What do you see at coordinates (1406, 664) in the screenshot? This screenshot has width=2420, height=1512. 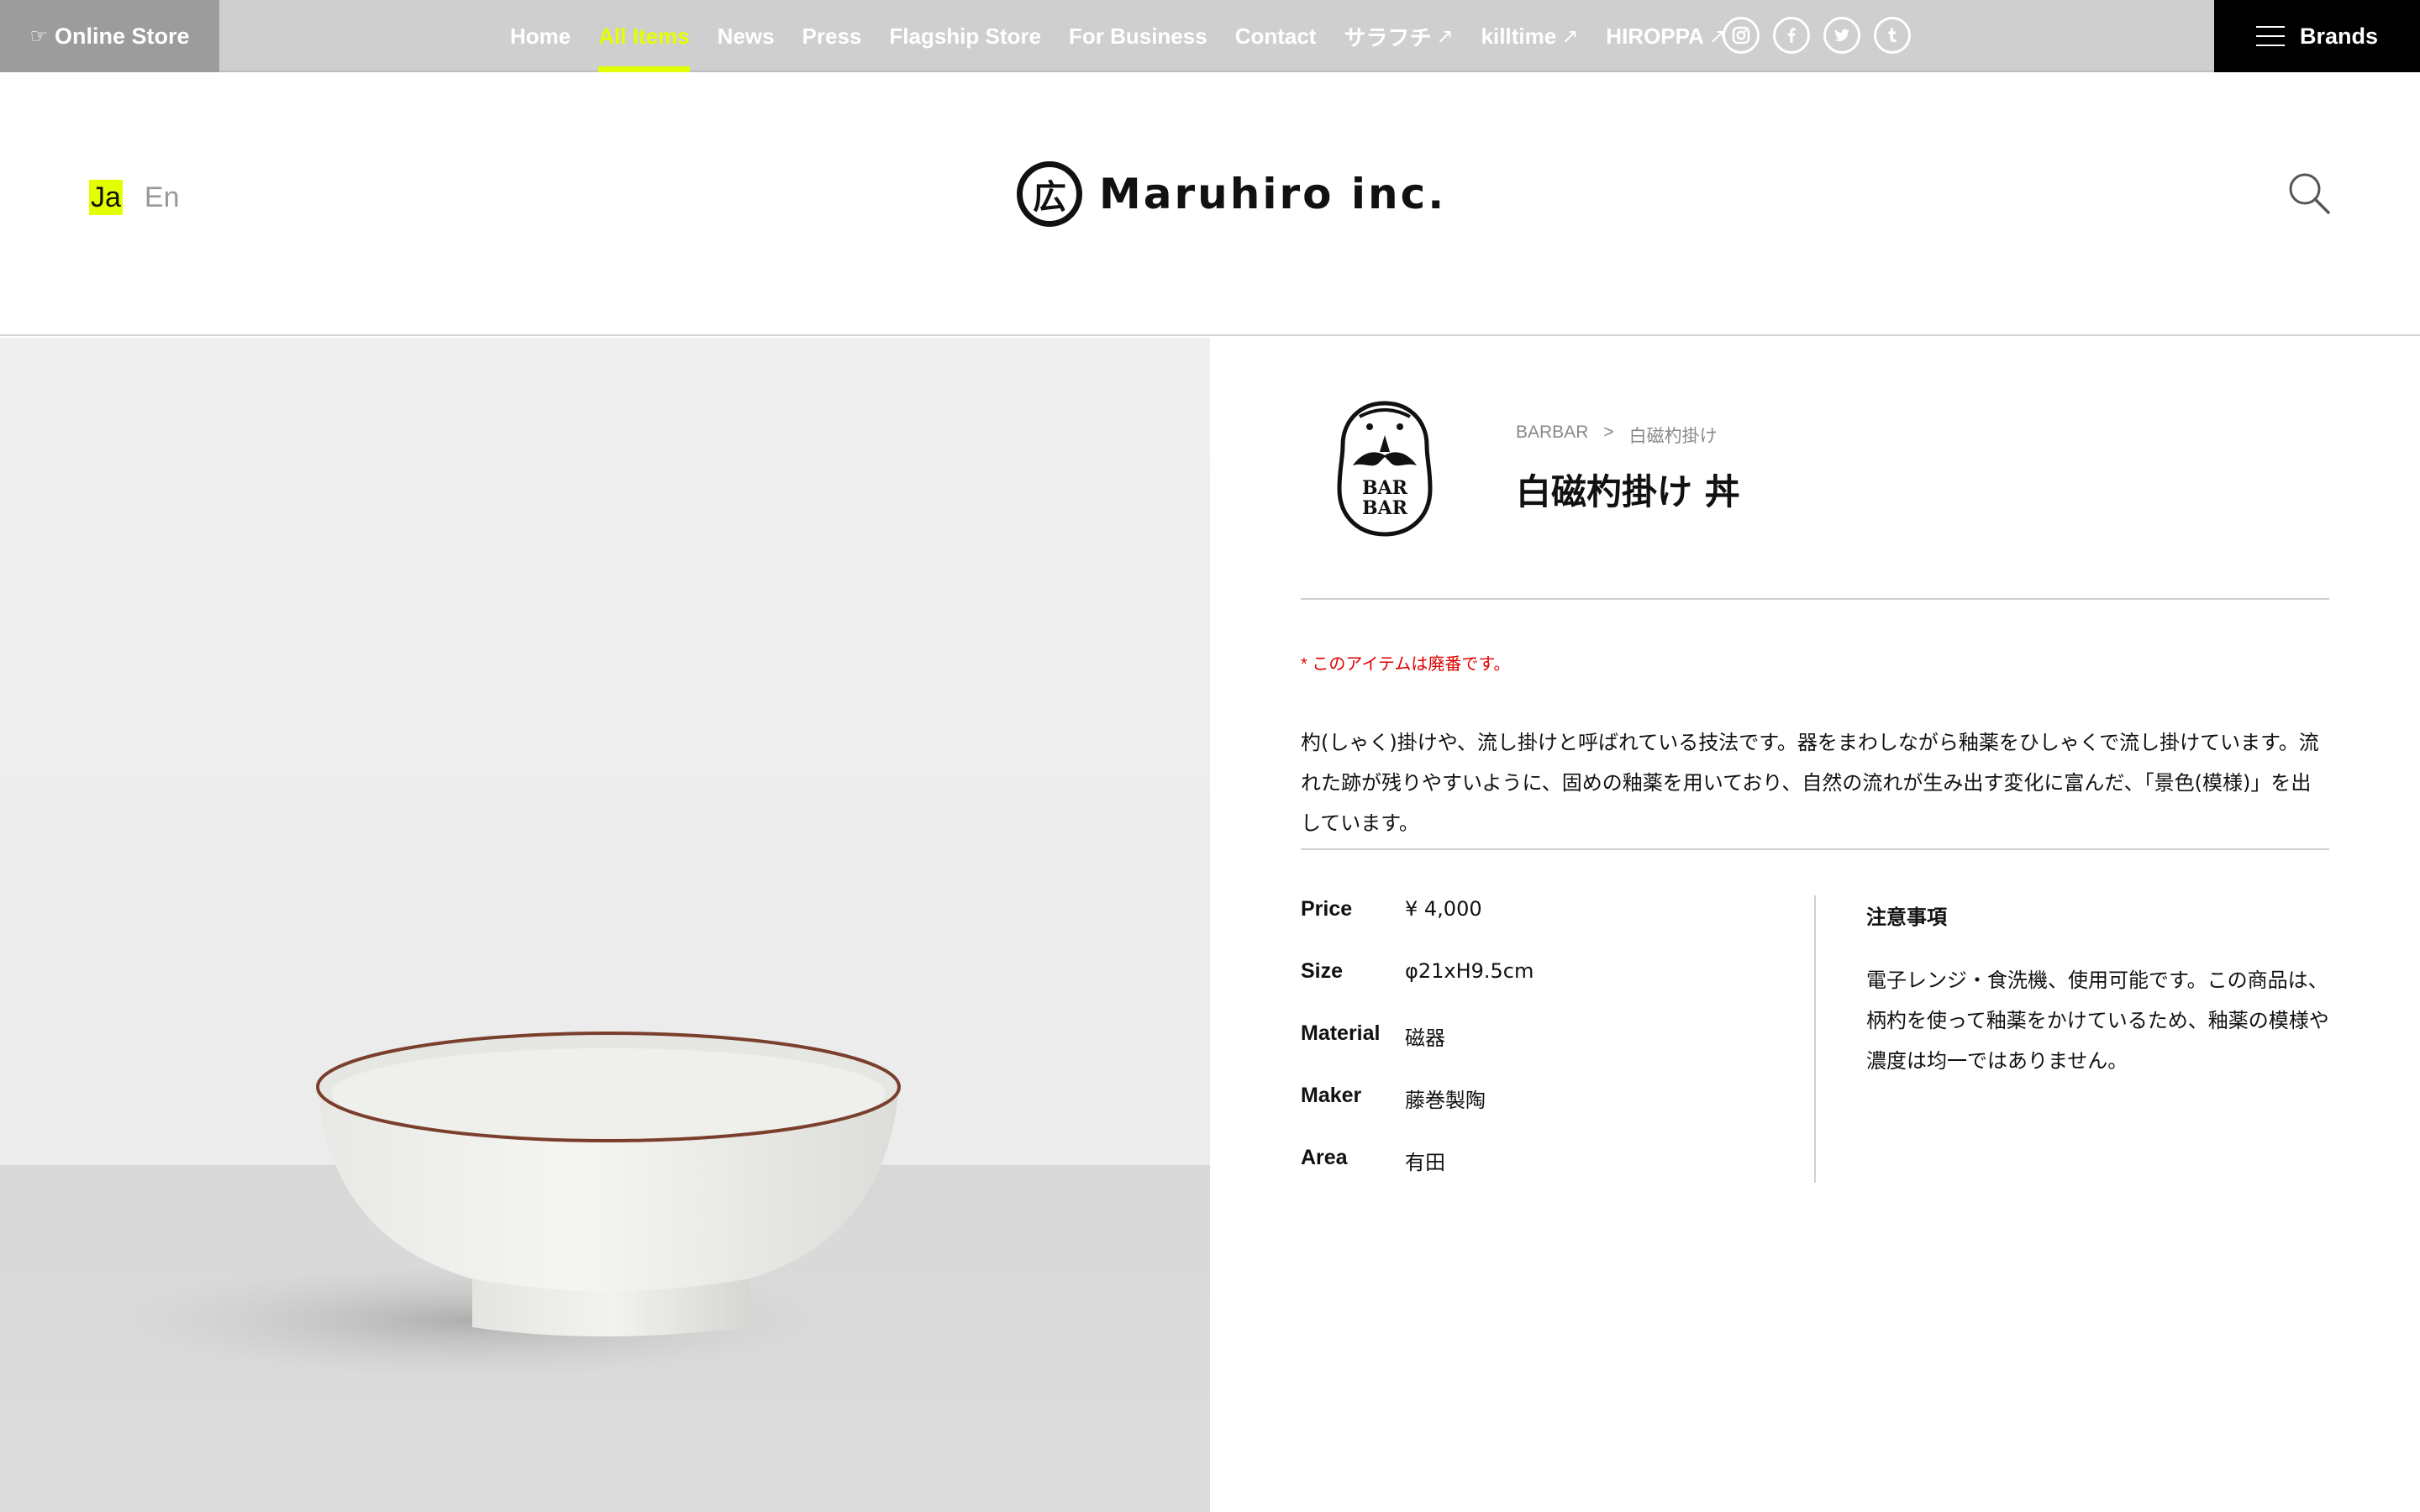 I see `discontinued-notice: * このアイテムは廃番です。` at bounding box center [1406, 664].